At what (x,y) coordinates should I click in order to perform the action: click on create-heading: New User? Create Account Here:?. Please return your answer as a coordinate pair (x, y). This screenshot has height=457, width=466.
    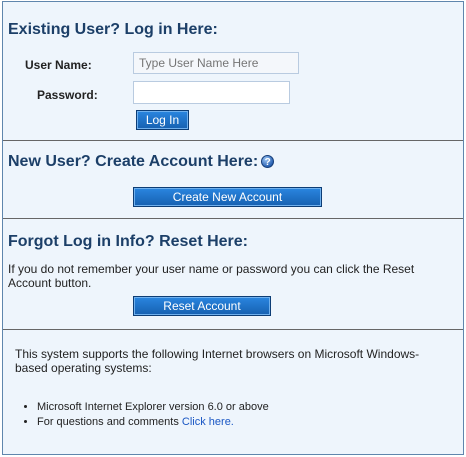
    Looking at the image, I should click on (139, 162).